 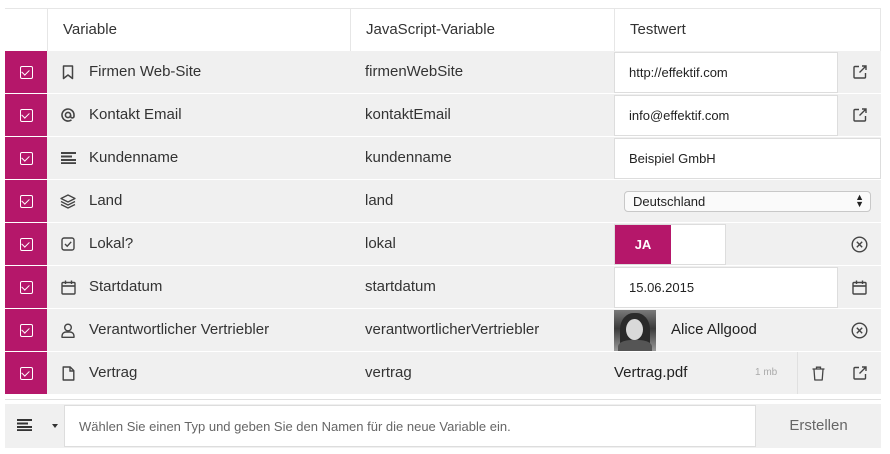 What do you see at coordinates (747, 30) in the screenshot?
I see `column-header-test-value: Testwert` at bounding box center [747, 30].